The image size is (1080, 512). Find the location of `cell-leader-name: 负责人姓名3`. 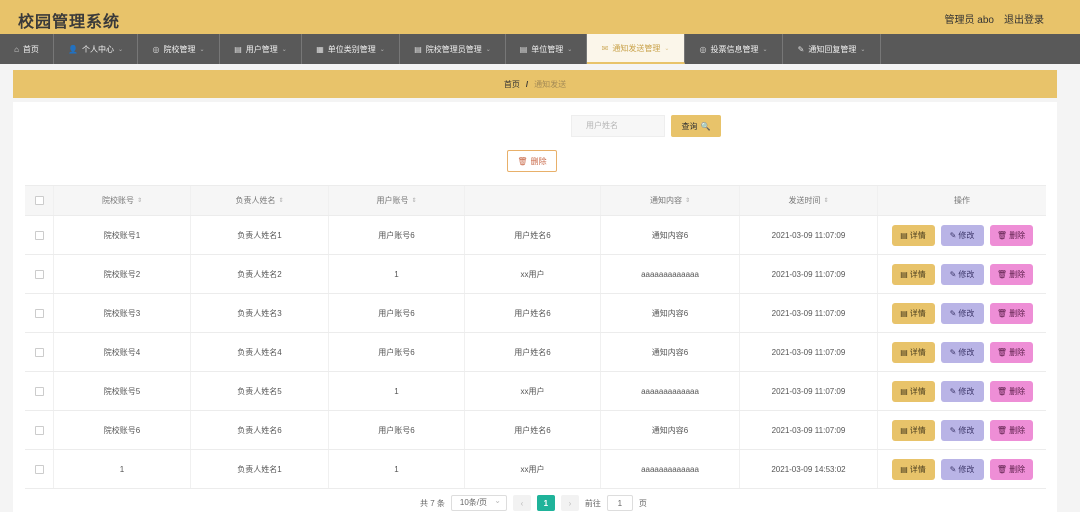

cell-leader-name: 负责人姓名3 is located at coordinates (260, 313).